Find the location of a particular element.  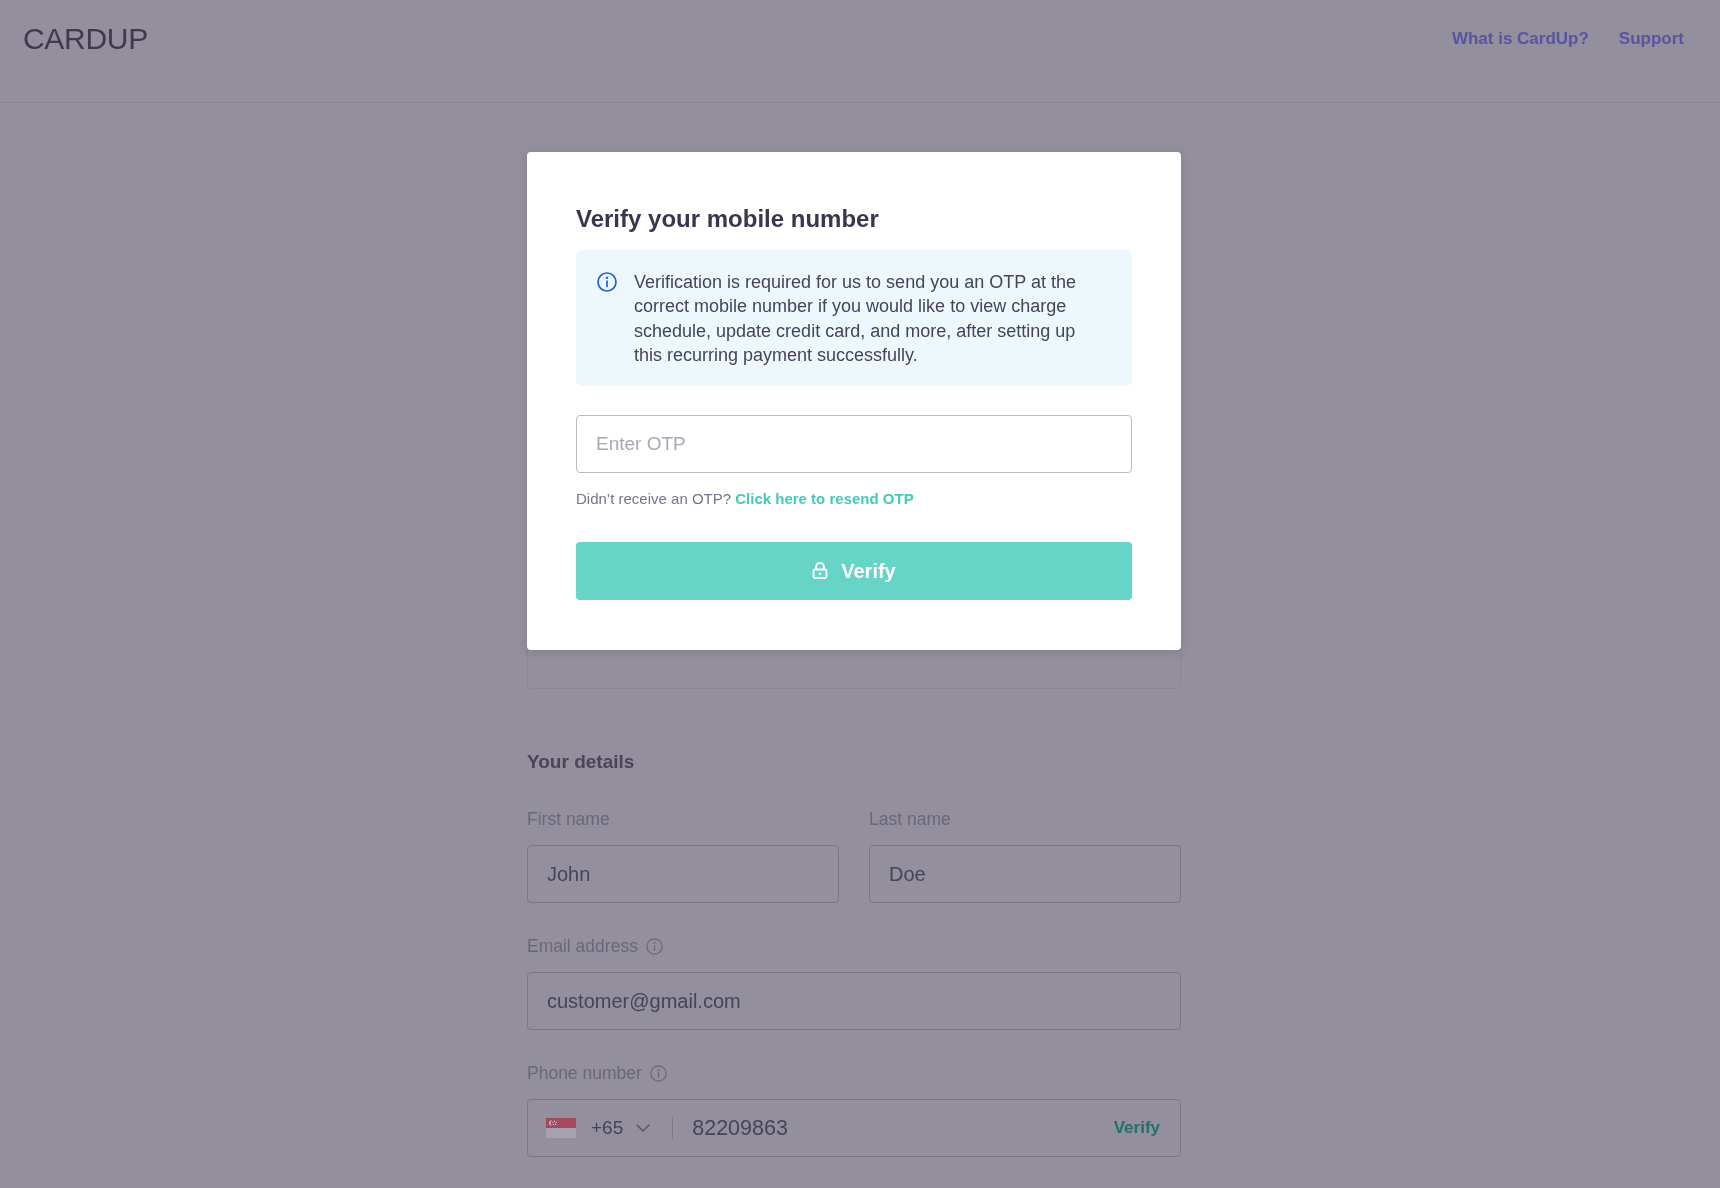

otp-input: Enter OTP is located at coordinates (854, 443).